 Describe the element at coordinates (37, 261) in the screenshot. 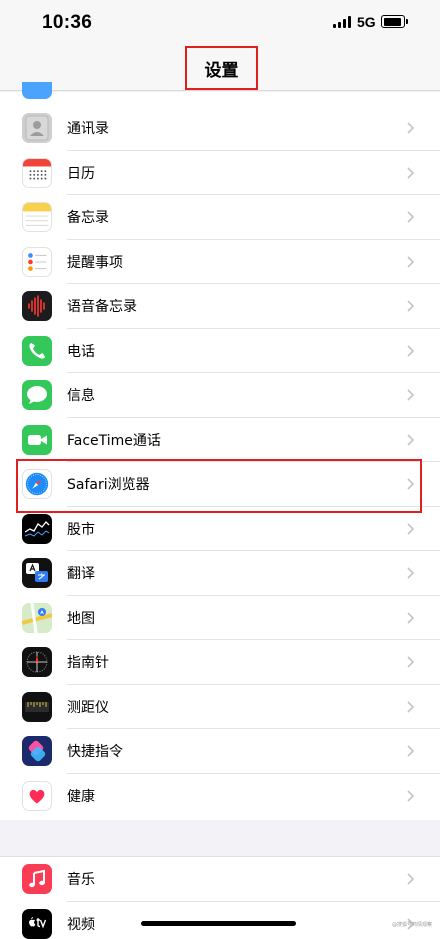

I see `reminders-icon` at that location.